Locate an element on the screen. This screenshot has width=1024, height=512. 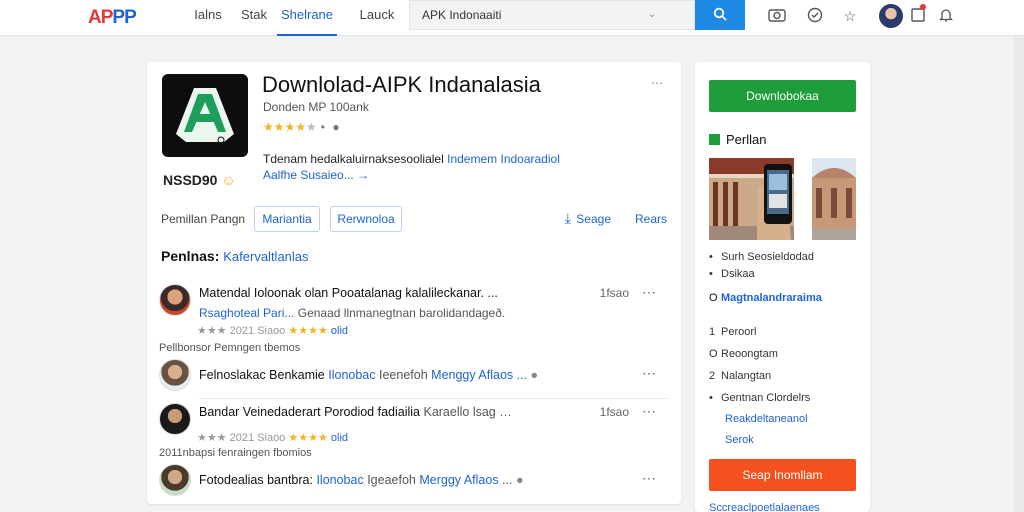
more-icon: ⋯ is located at coordinates (657, 83).